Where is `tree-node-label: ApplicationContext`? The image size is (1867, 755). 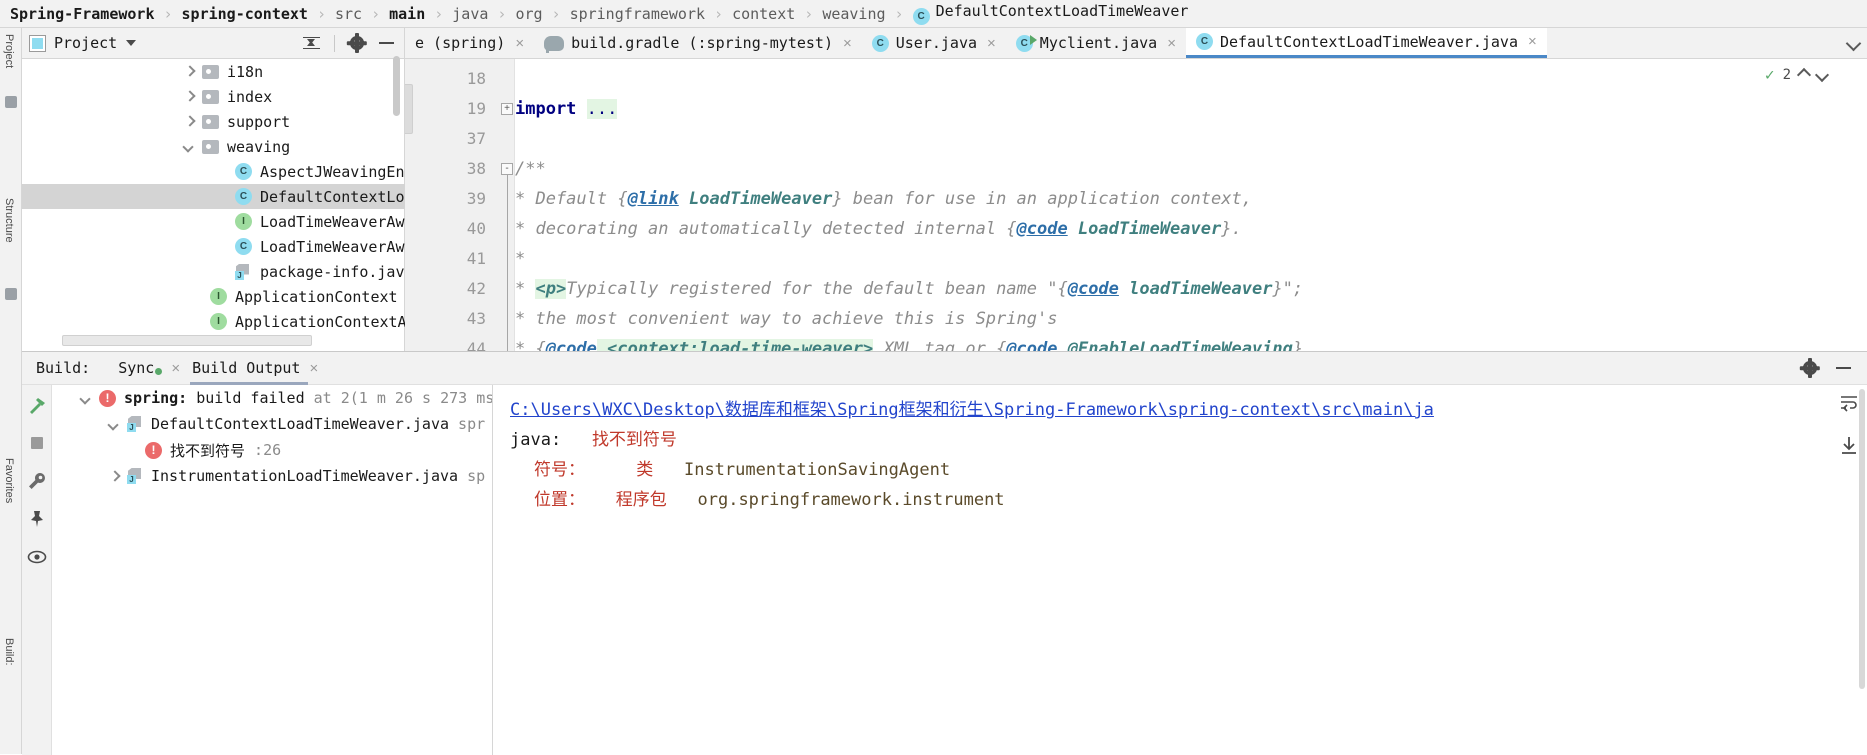 tree-node-label: ApplicationContext is located at coordinates (316, 296).